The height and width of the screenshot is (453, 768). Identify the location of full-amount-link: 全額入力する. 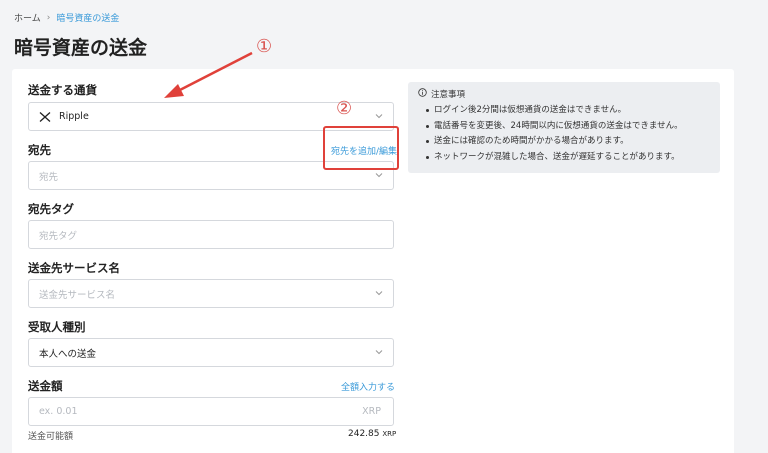
(368, 386).